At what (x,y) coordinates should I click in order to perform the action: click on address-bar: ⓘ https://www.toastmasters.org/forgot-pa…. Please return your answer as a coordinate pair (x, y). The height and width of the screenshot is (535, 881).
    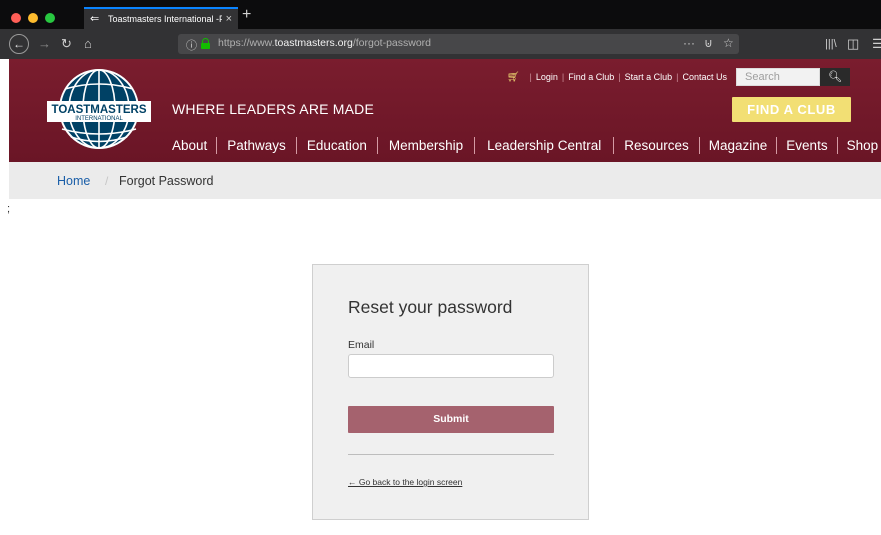
    Looking at the image, I should click on (458, 44).